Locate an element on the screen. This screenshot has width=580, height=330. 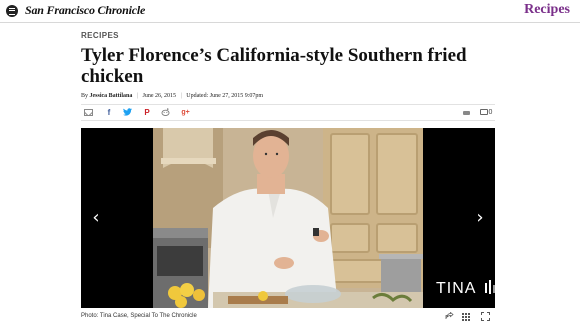
menu-icon is located at coordinates (12, 11).